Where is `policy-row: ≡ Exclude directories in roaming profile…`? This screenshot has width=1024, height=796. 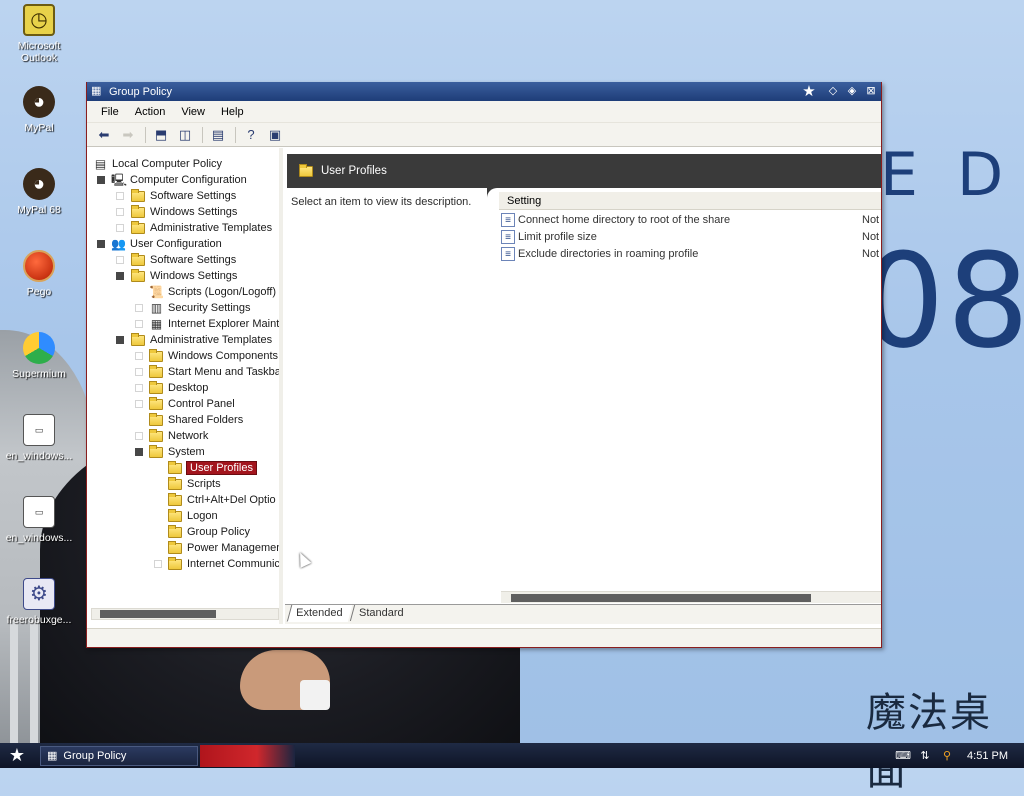
policy-row: ≡ Exclude directories in roaming profile… is located at coordinates (691, 254).